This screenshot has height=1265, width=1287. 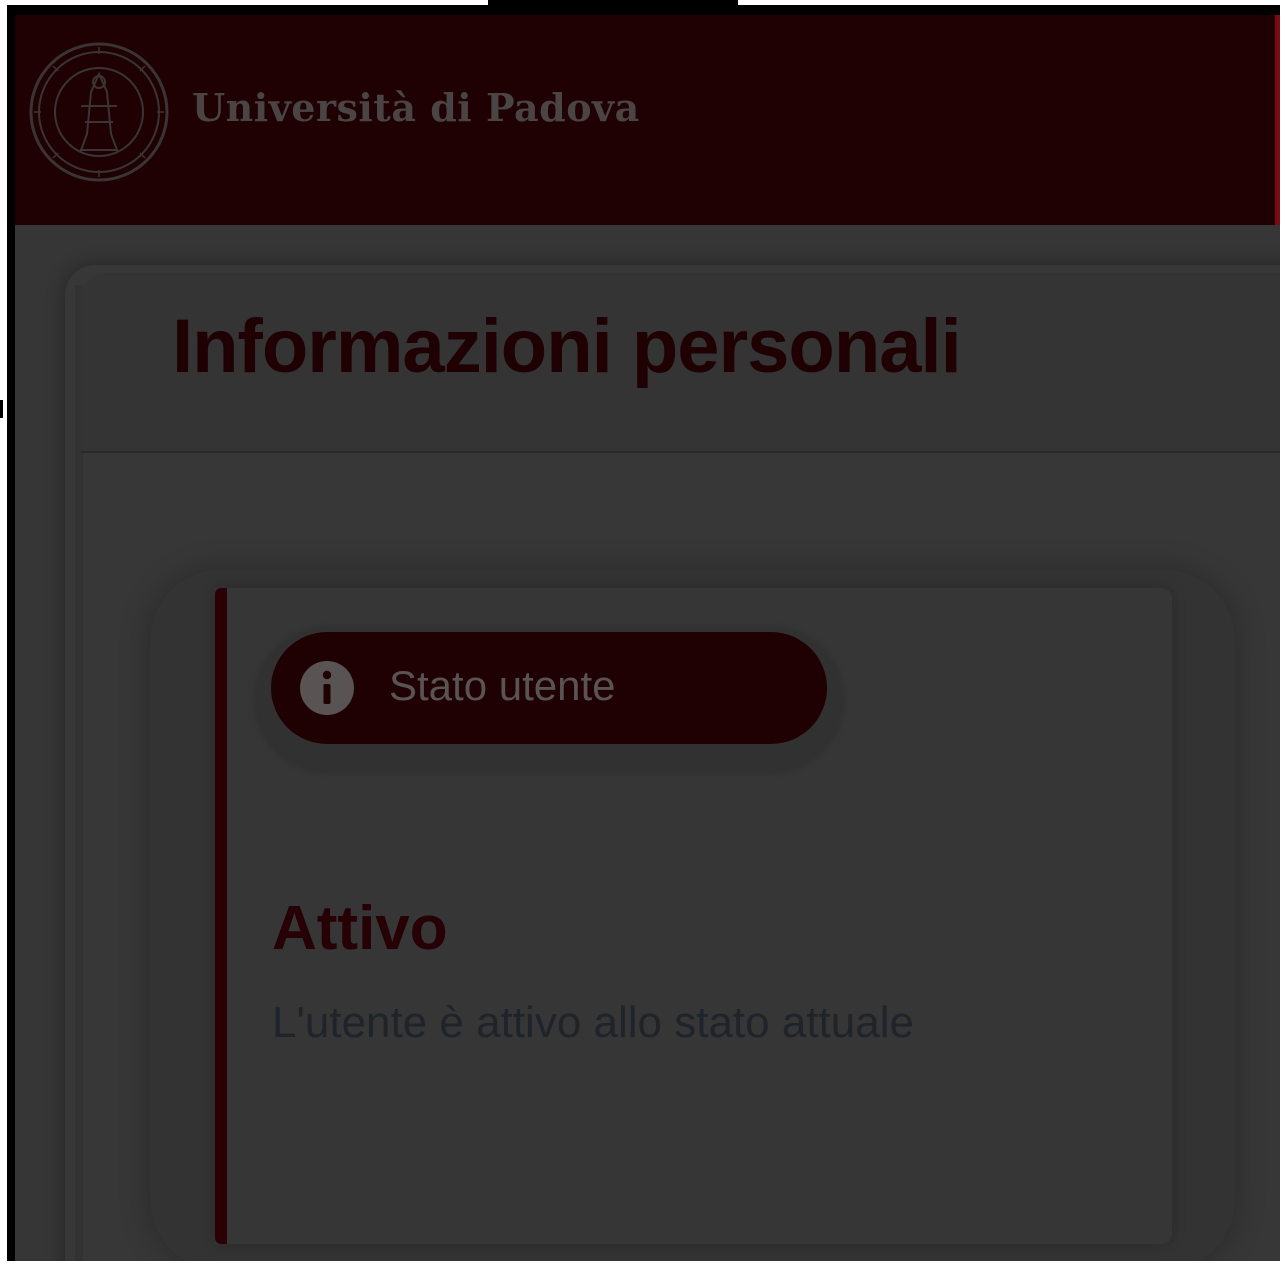 I want to click on status-pill: Stato utente, so click(x=549, y=688).